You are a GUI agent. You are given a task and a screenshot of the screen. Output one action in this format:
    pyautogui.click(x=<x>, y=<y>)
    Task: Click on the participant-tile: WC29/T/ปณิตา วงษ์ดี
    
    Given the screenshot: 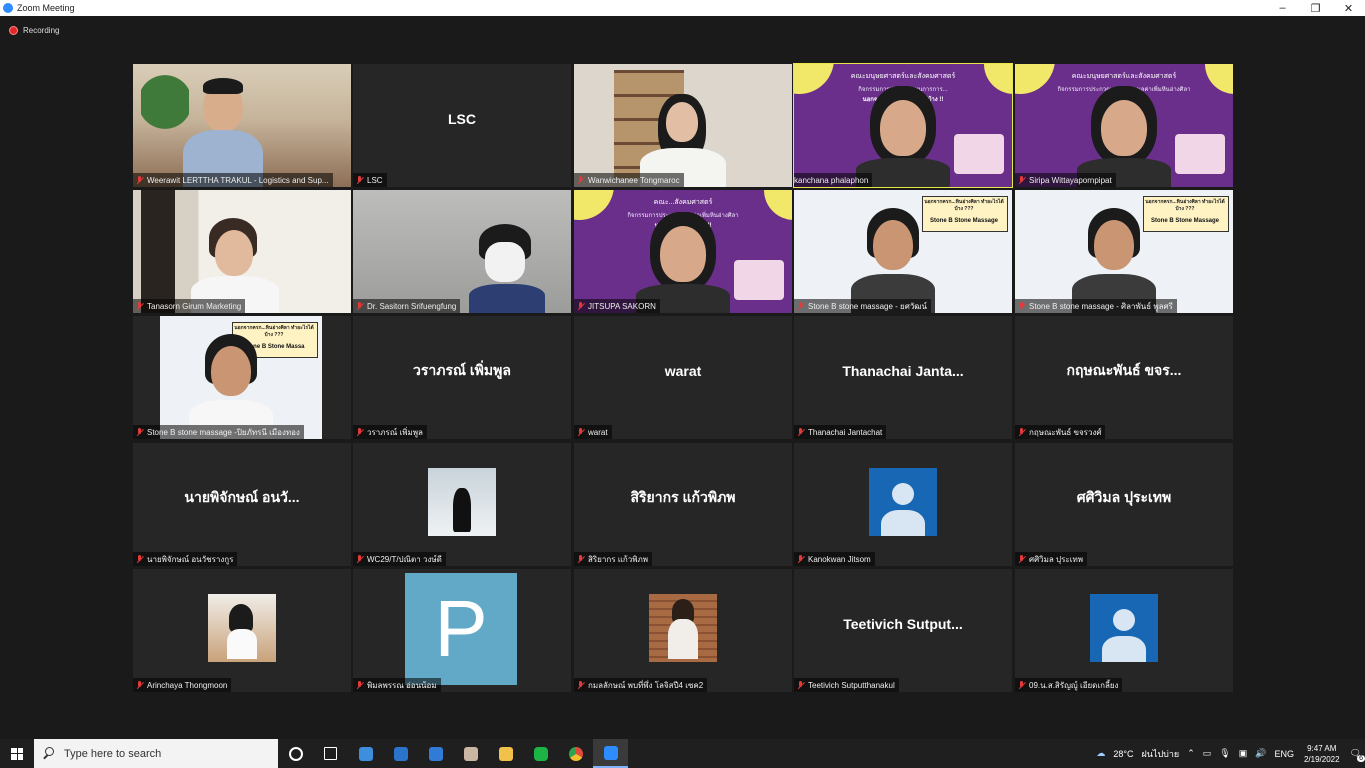 What is the action you would take?
    pyautogui.click(x=462, y=504)
    